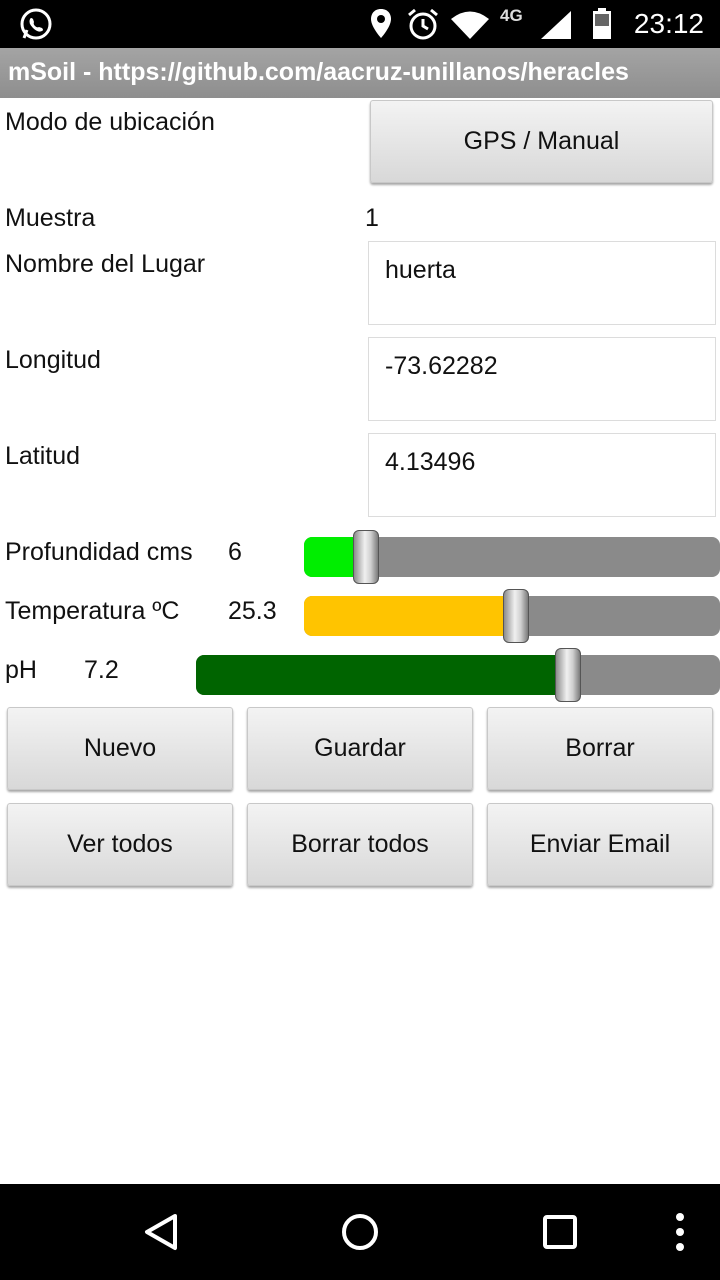  Describe the element at coordinates (120, 748) in the screenshot. I see `new-button: Nuevo` at that location.